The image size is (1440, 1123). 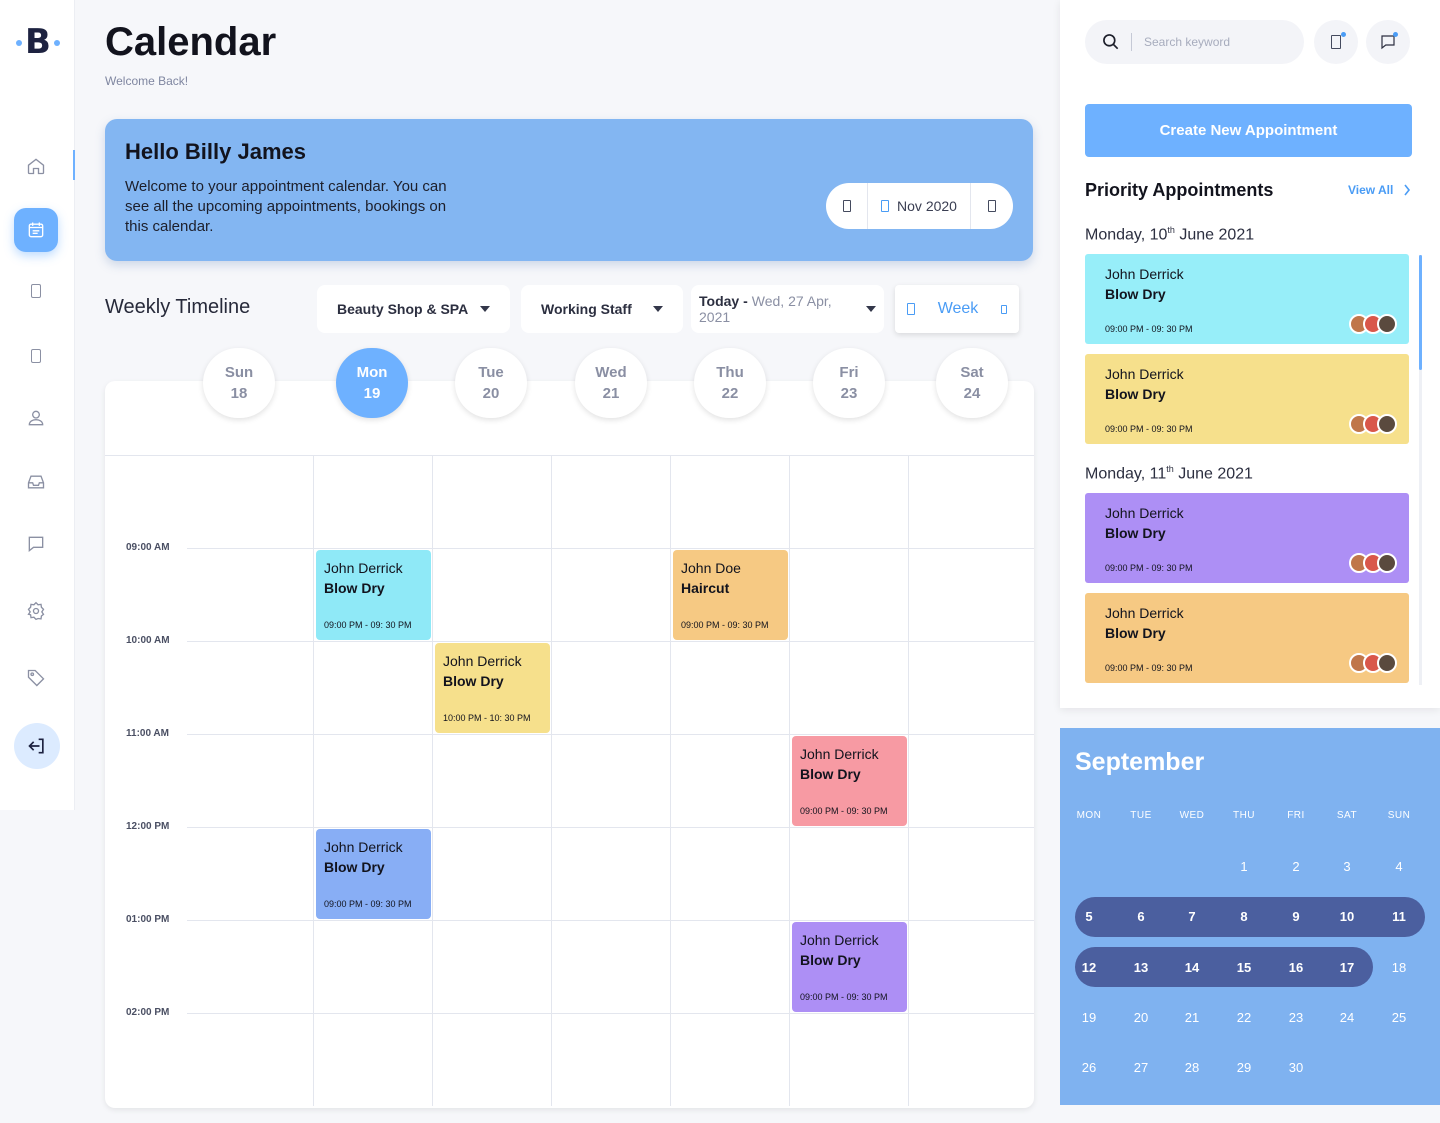 What do you see at coordinates (1089, 916) in the screenshot?
I see `mini-calendar-day: 5` at bounding box center [1089, 916].